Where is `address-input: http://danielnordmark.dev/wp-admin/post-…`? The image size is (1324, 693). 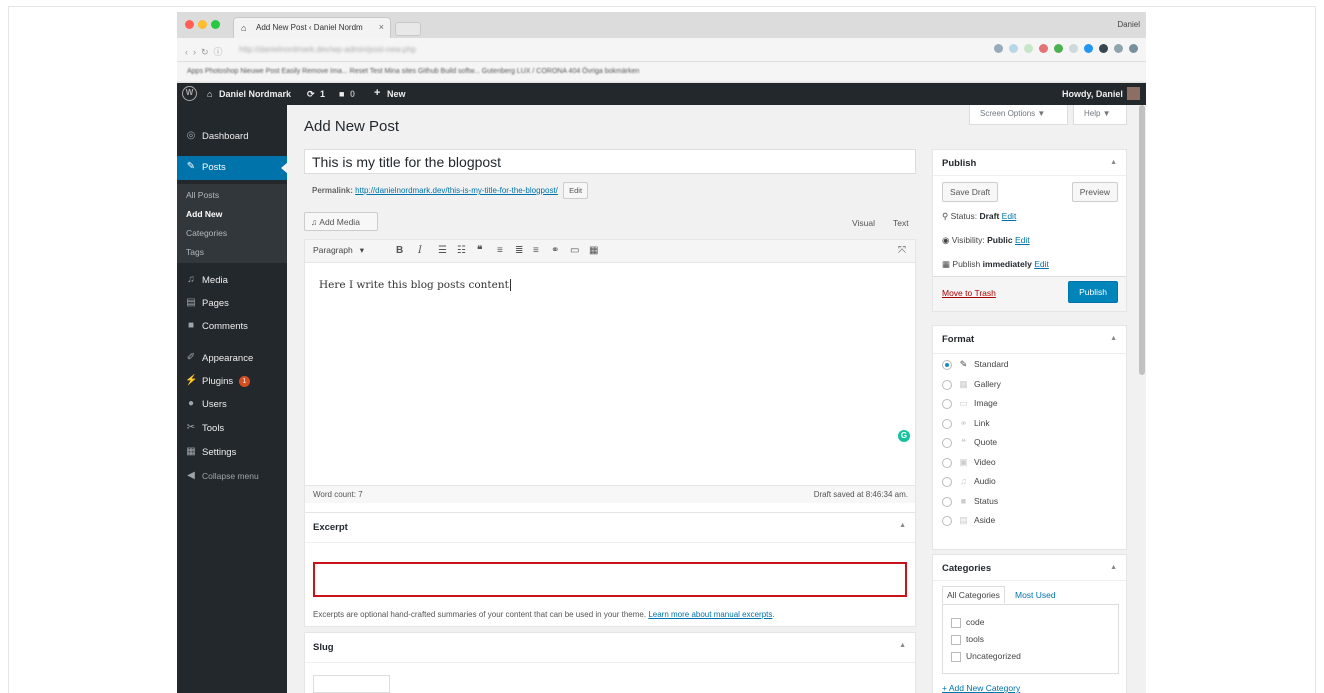 address-input: http://danielnordmark.dev/wp-admin/post-… is located at coordinates (327, 49).